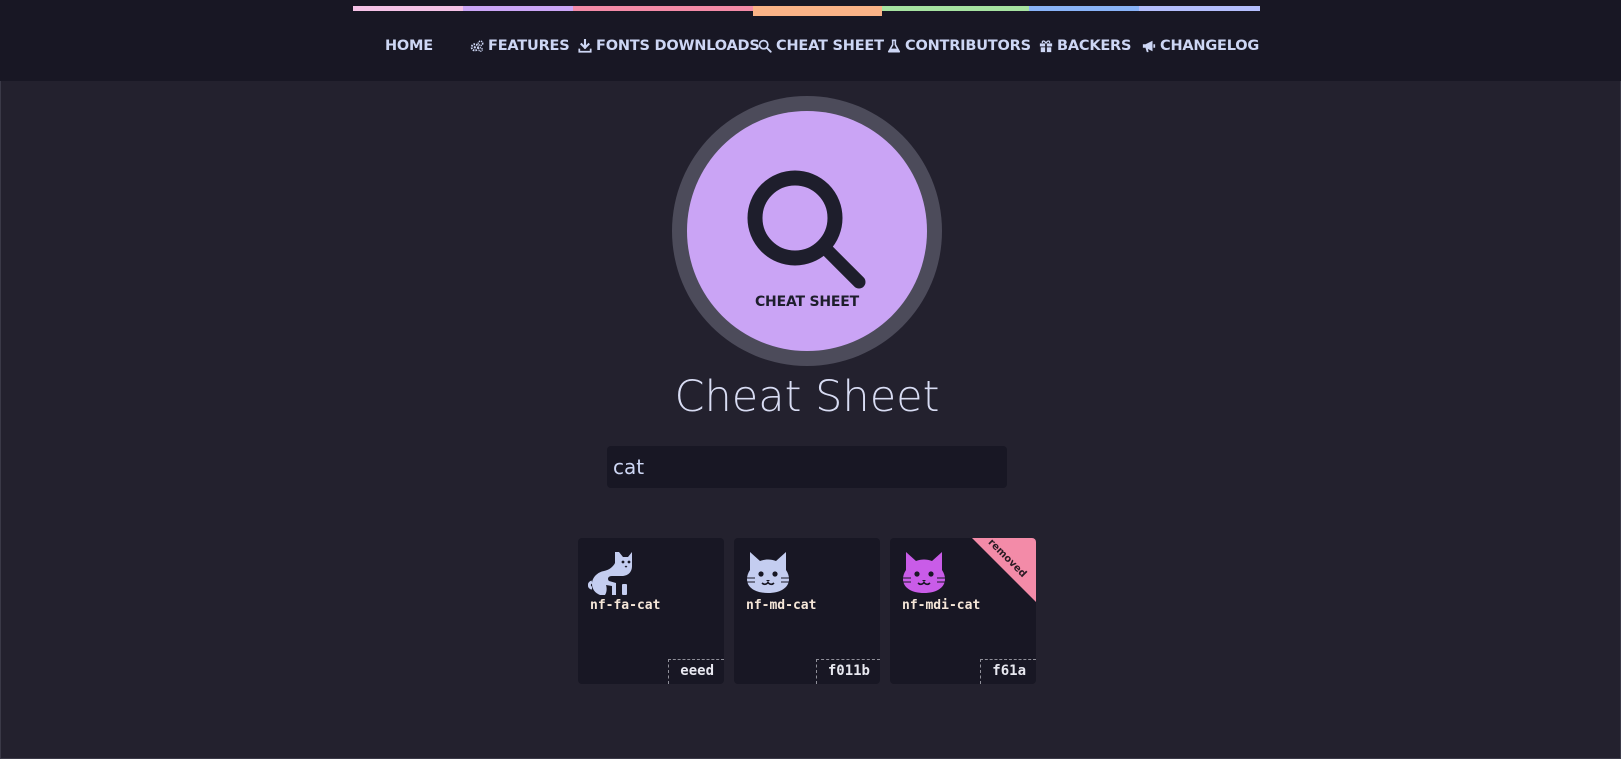 The height and width of the screenshot is (759, 1621). Describe the element at coordinates (625, 605) in the screenshot. I see `glyph-name: nf-fa-cat` at that location.